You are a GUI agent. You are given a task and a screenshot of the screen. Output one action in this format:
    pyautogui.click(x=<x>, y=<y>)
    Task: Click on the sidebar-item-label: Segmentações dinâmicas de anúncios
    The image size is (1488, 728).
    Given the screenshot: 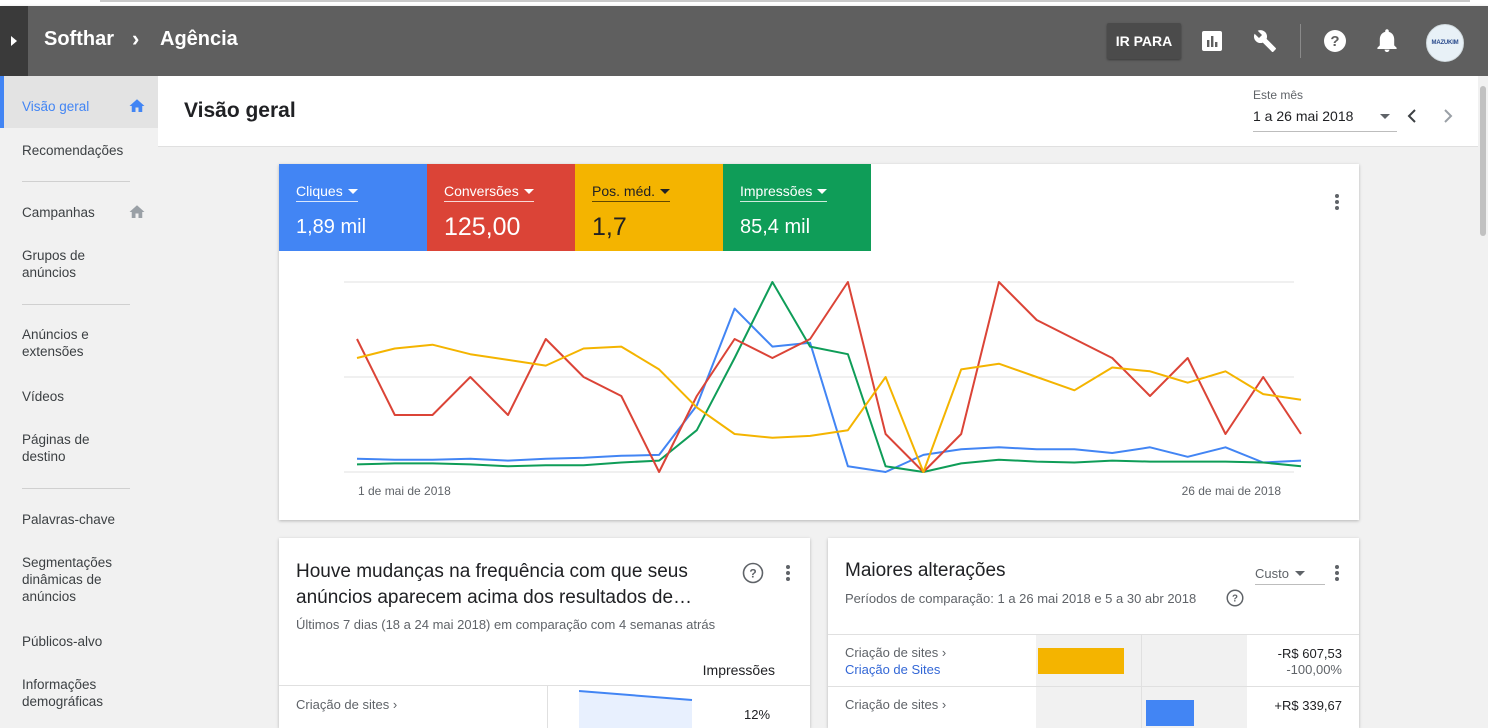 What is the action you would take?
    pyautogui.click(x=67, y=579)
    